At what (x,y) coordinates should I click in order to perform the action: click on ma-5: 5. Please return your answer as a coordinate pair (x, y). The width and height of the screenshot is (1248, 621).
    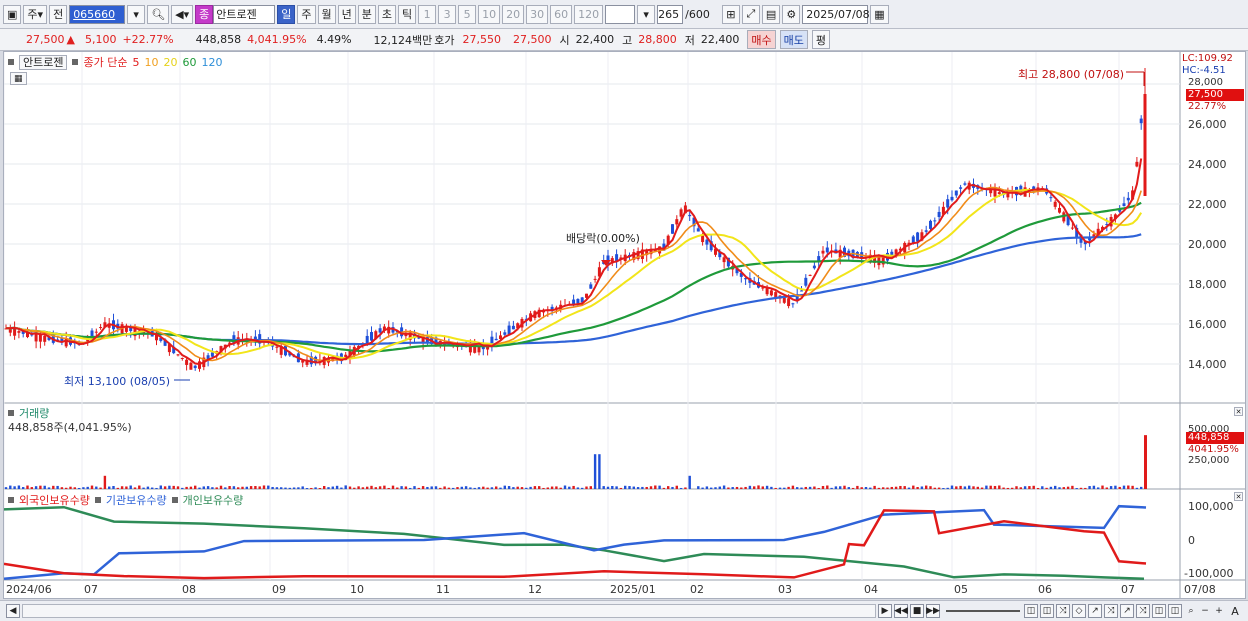
    Looking at the image, I should click on (136, 62).